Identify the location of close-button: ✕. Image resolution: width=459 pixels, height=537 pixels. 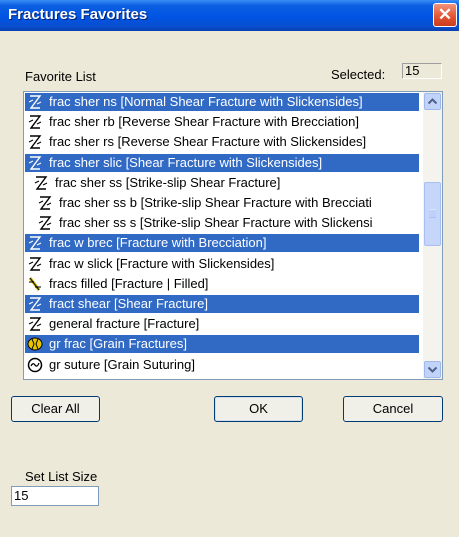
(445, 15).